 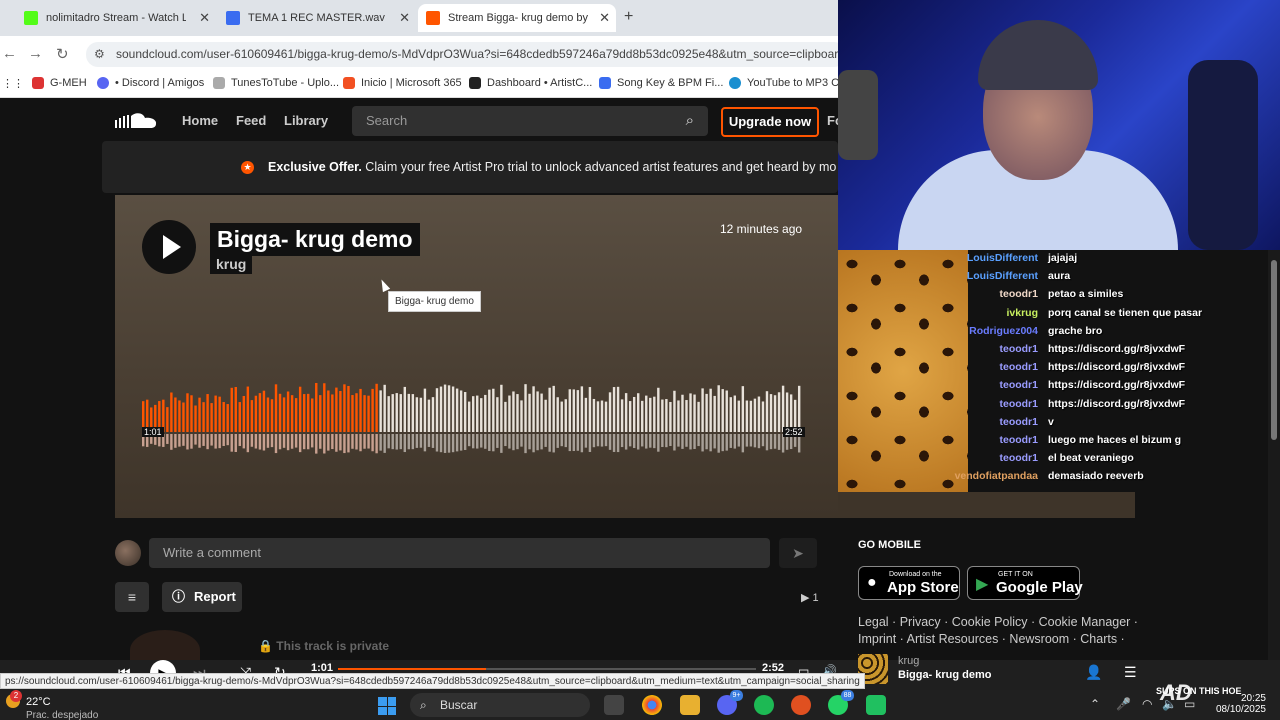 I want to click on taskbar-search: ⌕ Buscar, so click(x=500, y=705).